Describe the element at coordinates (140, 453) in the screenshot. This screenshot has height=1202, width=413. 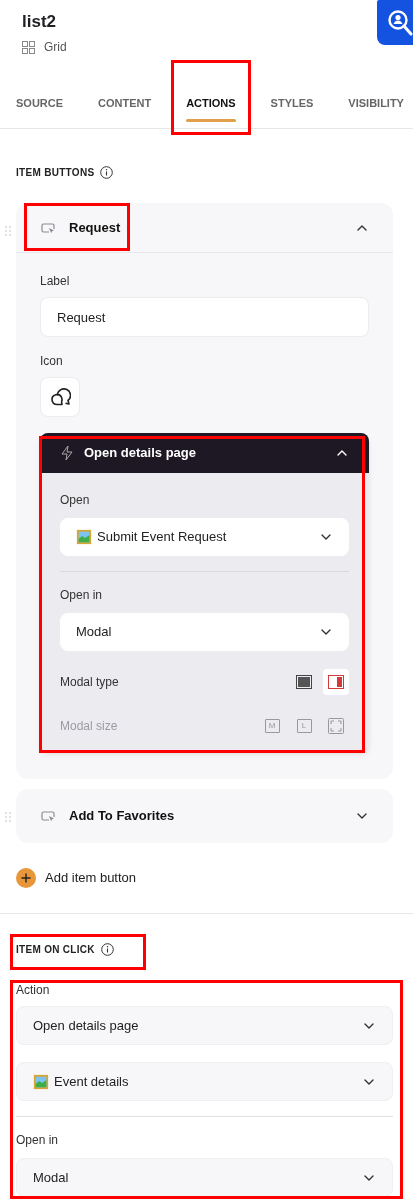
I see `action-title: Open details page` at that location.